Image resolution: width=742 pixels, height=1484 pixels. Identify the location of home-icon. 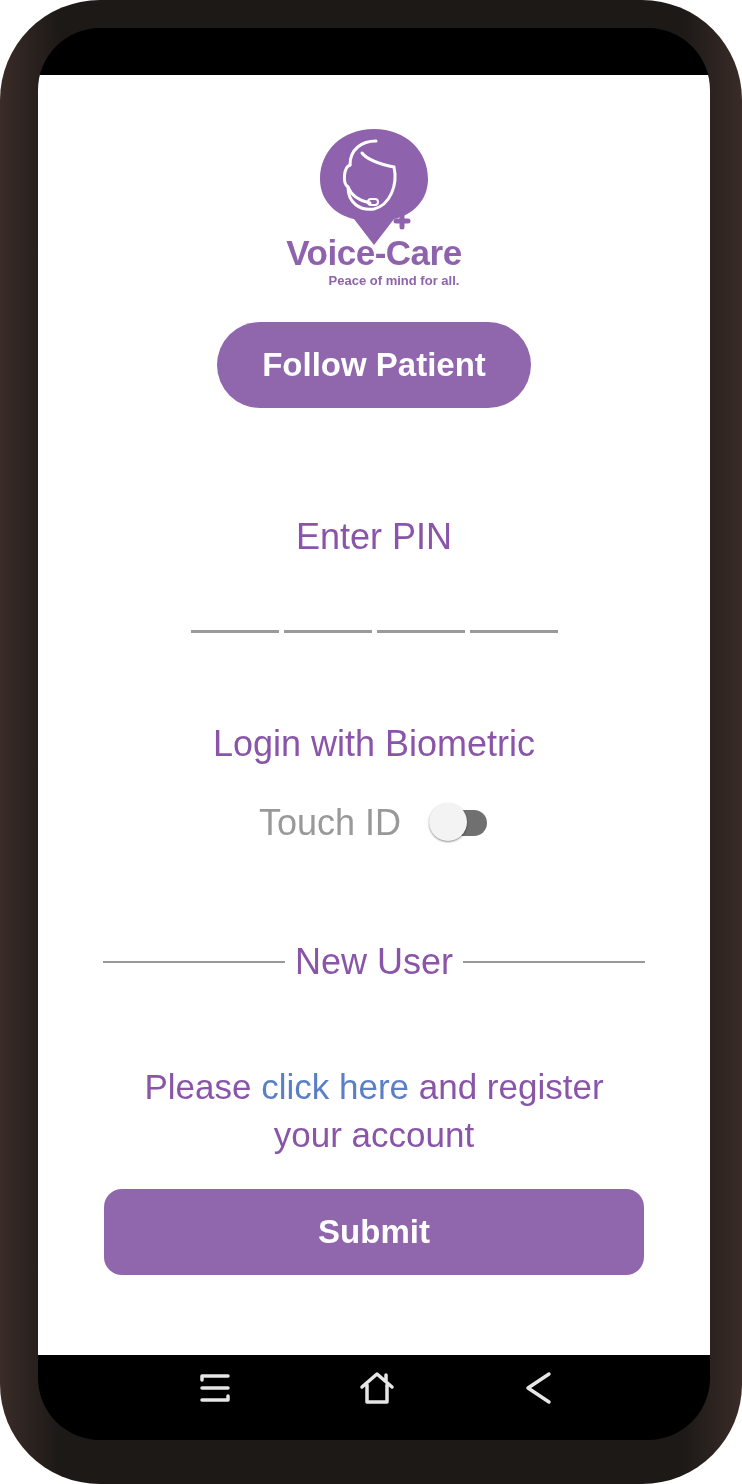
(377, 1387).